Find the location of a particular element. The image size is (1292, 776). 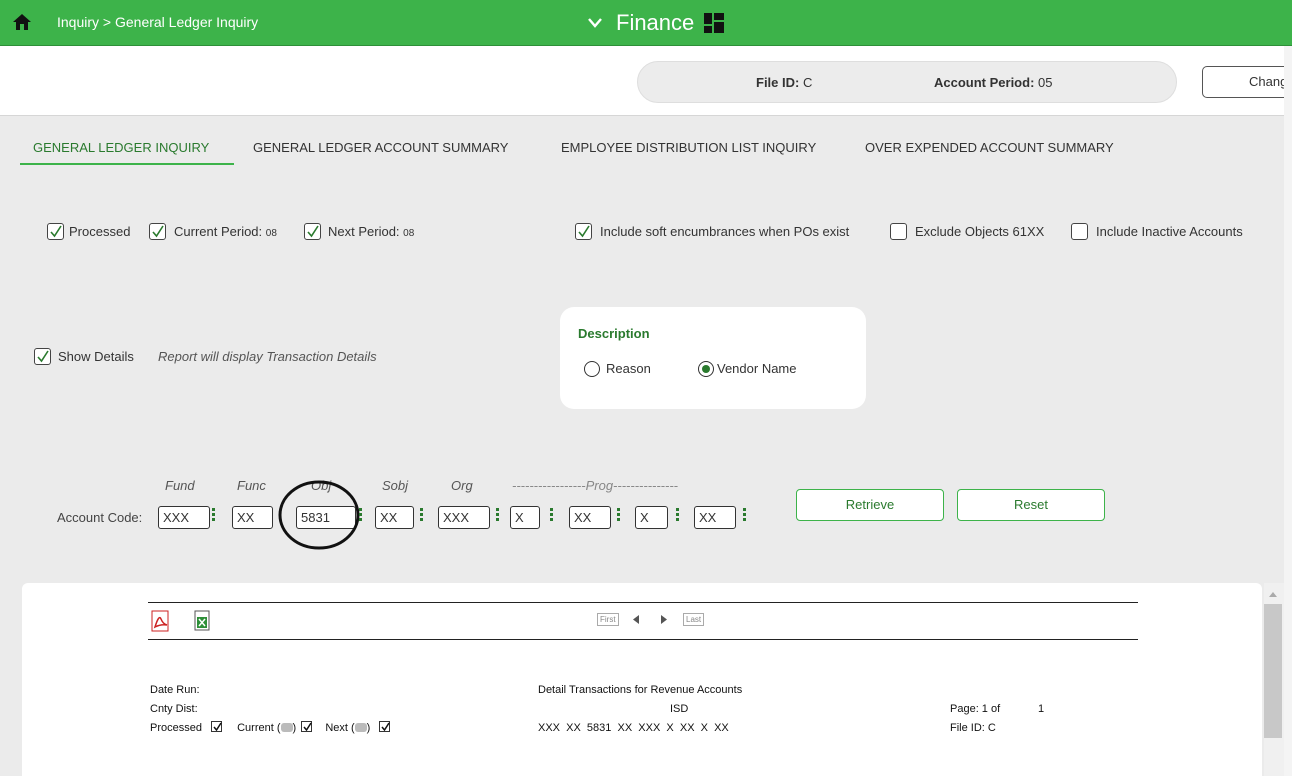

page-scroll-edge is located at coordinates (1288, 411).